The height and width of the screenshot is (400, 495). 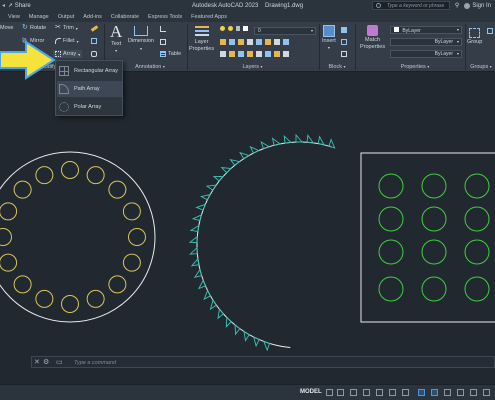 I want to click on tab-featured-apps: Featured Apps, so click(x=209, y=17).